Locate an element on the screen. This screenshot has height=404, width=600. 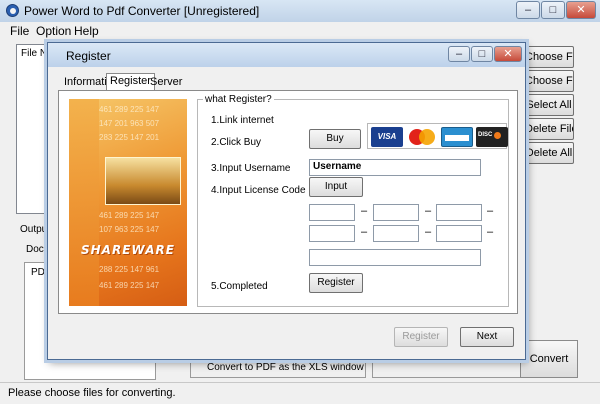
minimize-icon: – is located at coordinates (528, 10).